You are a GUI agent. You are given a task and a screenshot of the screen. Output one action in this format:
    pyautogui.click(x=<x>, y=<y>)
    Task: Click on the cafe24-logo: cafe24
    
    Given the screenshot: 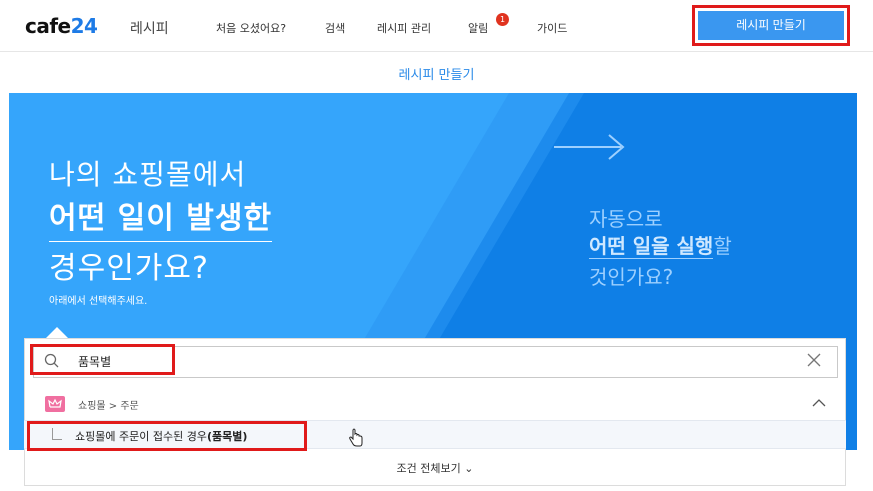 What is the action you would take?
    pyautogui.click(x=61, y=26)
    